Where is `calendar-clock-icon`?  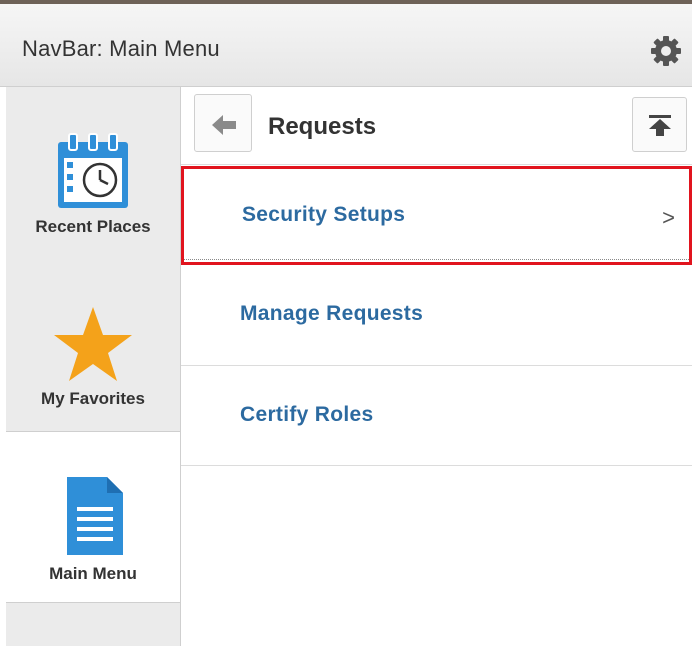 calendar-clock-icon is located at coordinates (93, 173).